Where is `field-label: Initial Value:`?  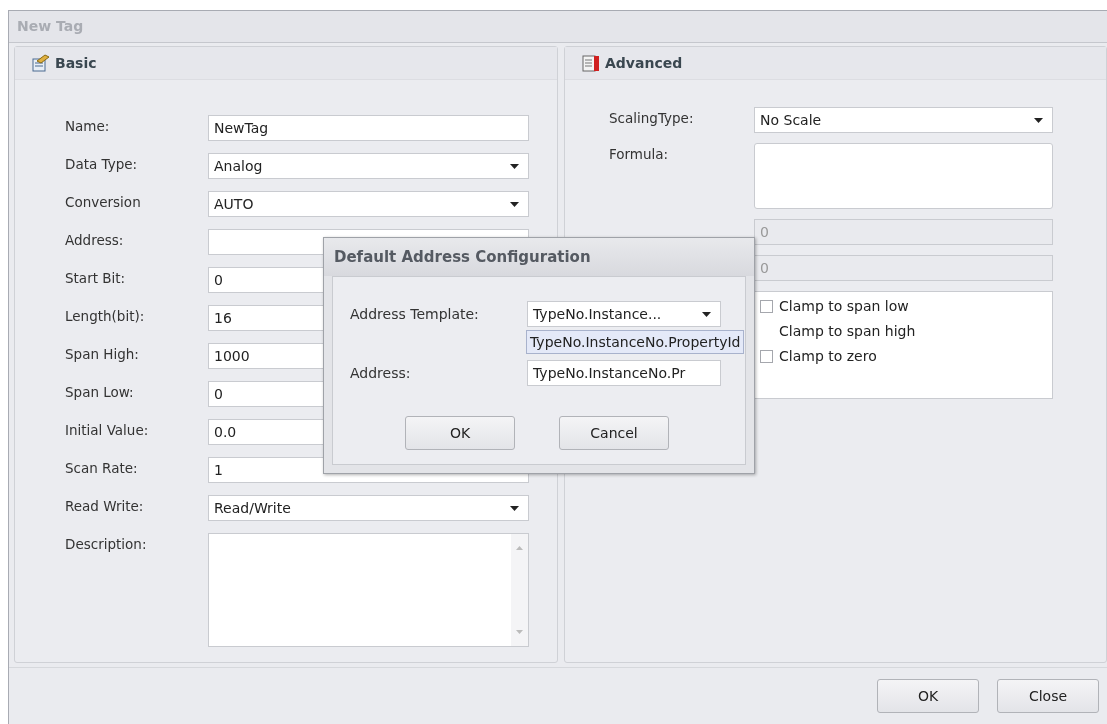 field-label: Initial Value: is located at coordinates (107, 429).